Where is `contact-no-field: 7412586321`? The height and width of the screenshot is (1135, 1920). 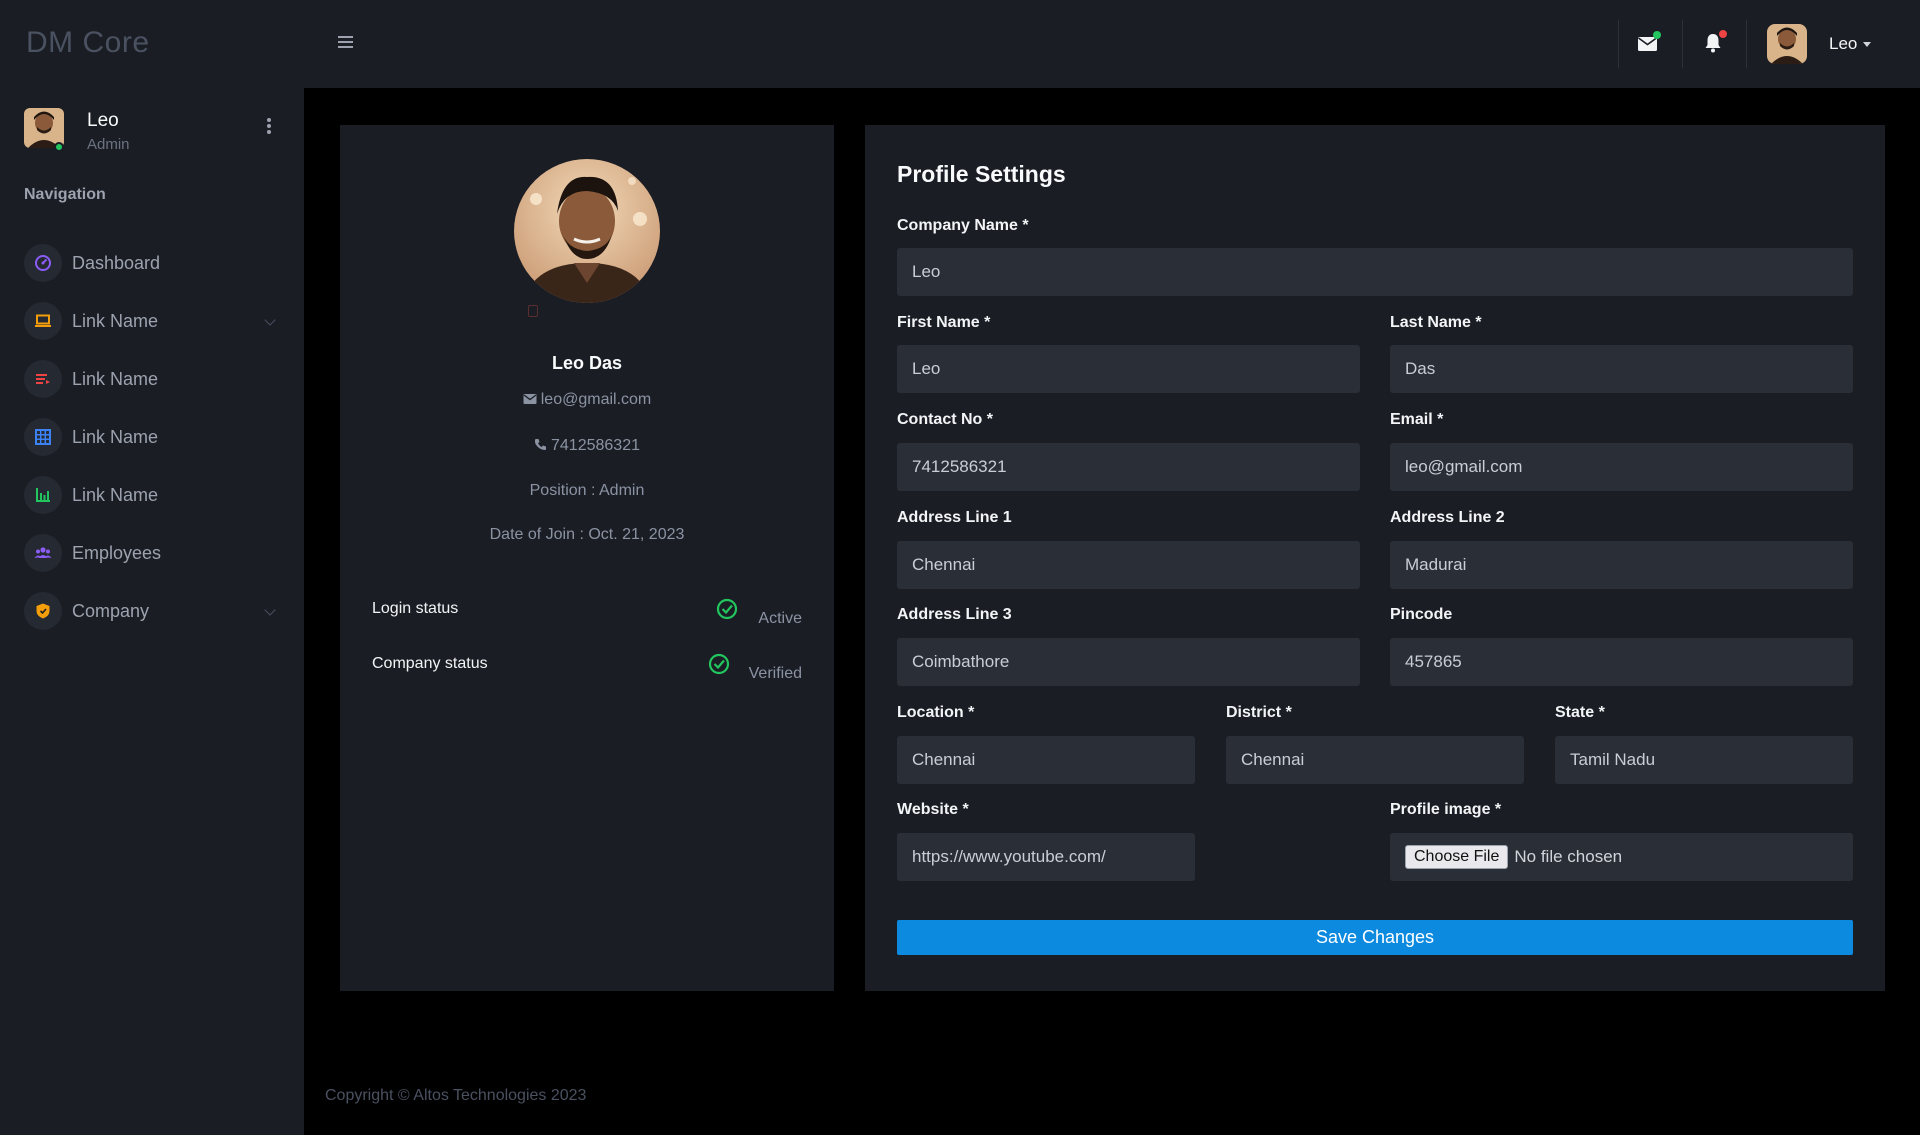 contact-no-field: 7412586321 is located at coordinates (1128, 467).